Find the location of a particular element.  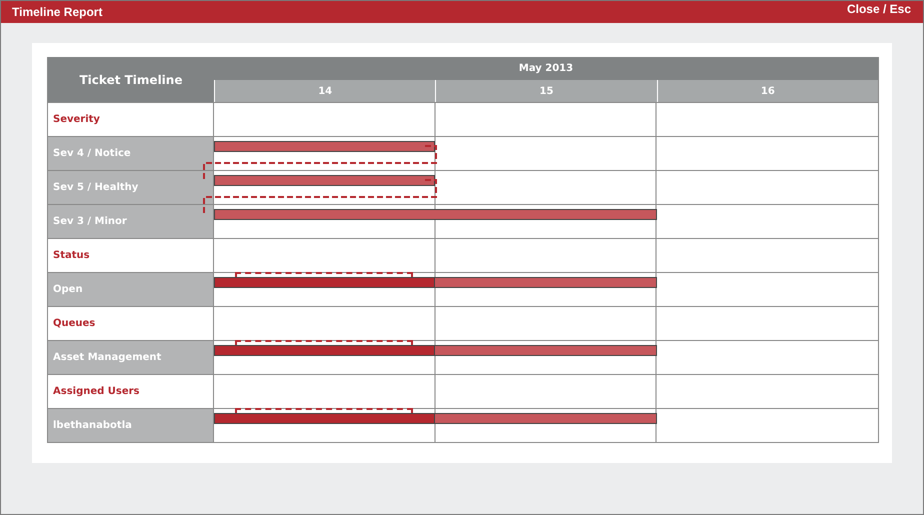

day-header: 16 is located at coordinates (767, 91).